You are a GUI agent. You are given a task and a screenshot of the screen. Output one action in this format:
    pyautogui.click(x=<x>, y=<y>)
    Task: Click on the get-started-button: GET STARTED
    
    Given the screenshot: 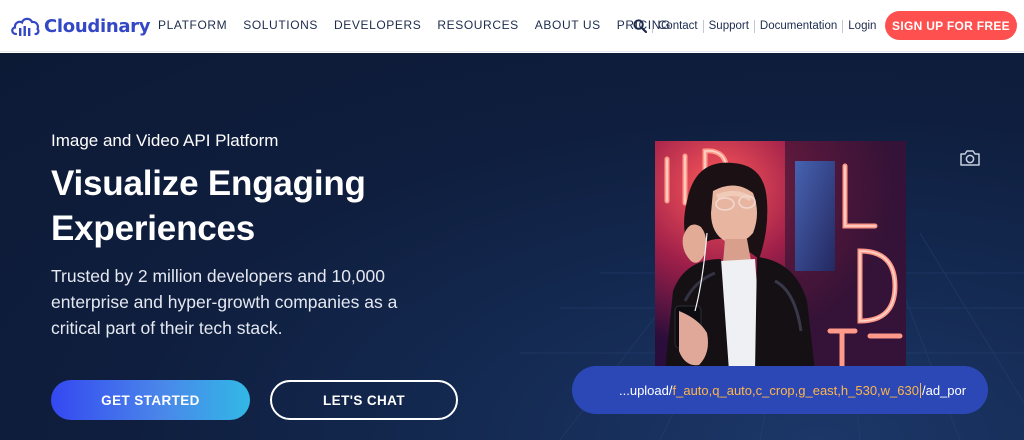 What is the action you would take?
    pyautogui.click(x=150, y=400)
    